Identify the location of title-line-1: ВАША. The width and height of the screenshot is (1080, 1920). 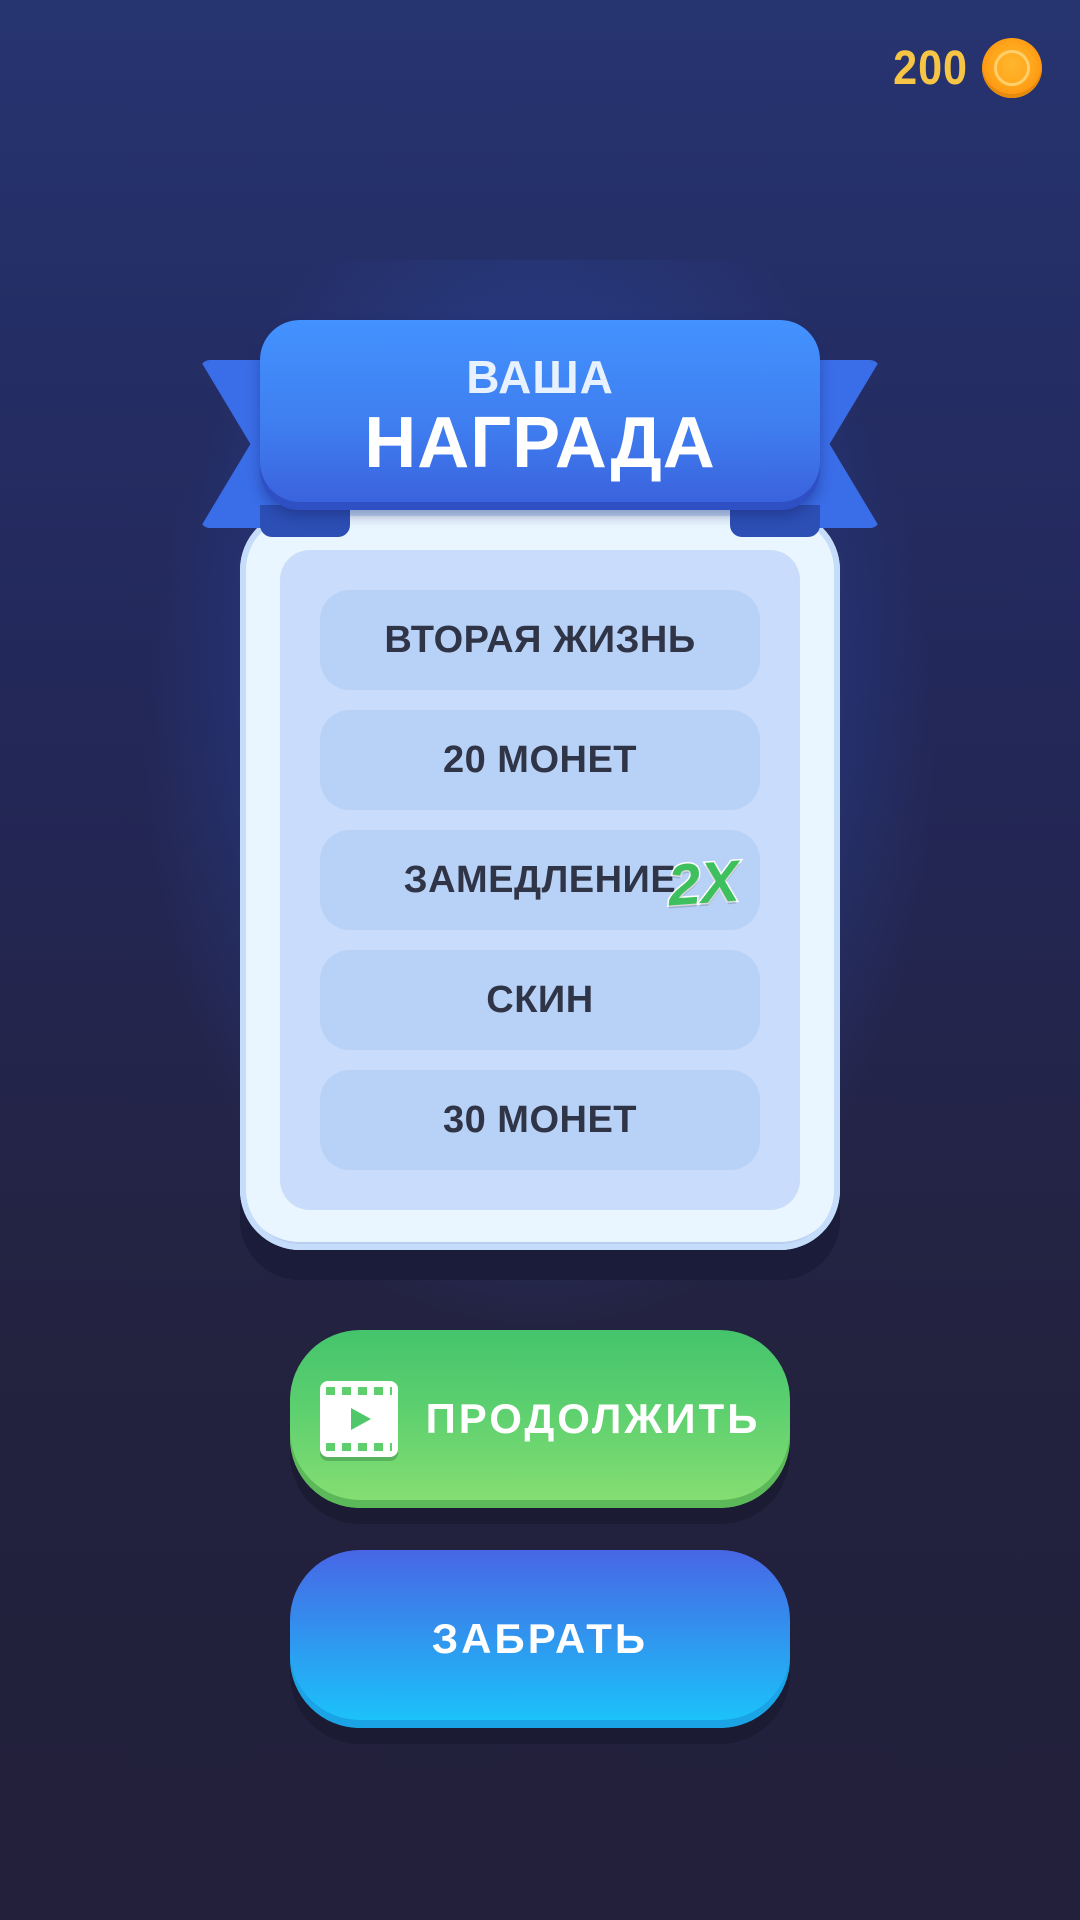
(540, 377).